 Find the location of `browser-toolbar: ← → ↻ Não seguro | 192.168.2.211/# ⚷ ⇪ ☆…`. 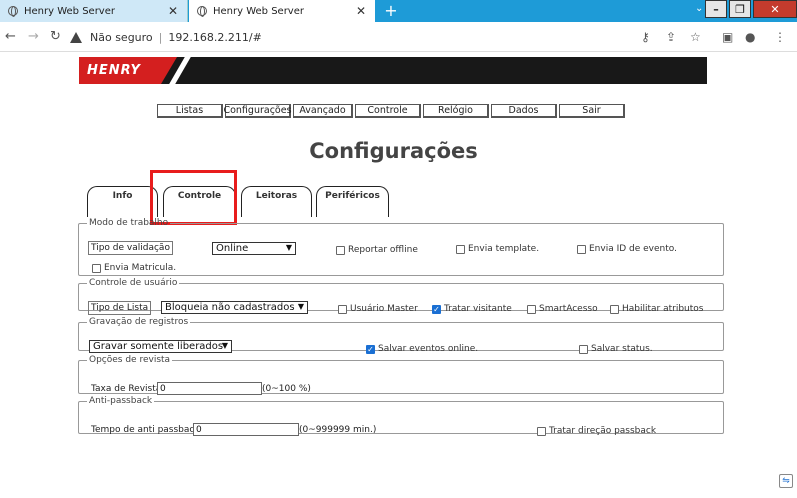

browser-toolbar: ← → ↻ Não seguro | 192.168.2.211/# ⚷ ⇪ ☆… is located at coordinates (398, 37).